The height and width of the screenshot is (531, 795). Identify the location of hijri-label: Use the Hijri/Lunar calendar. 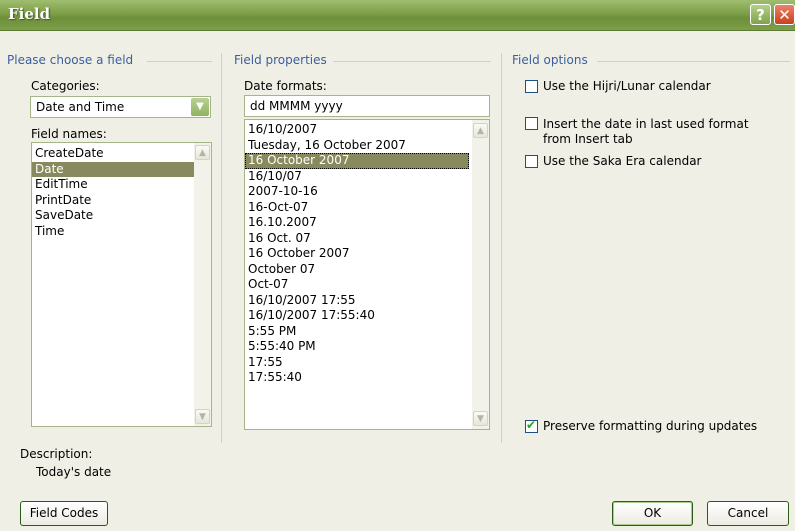
(627, 86).